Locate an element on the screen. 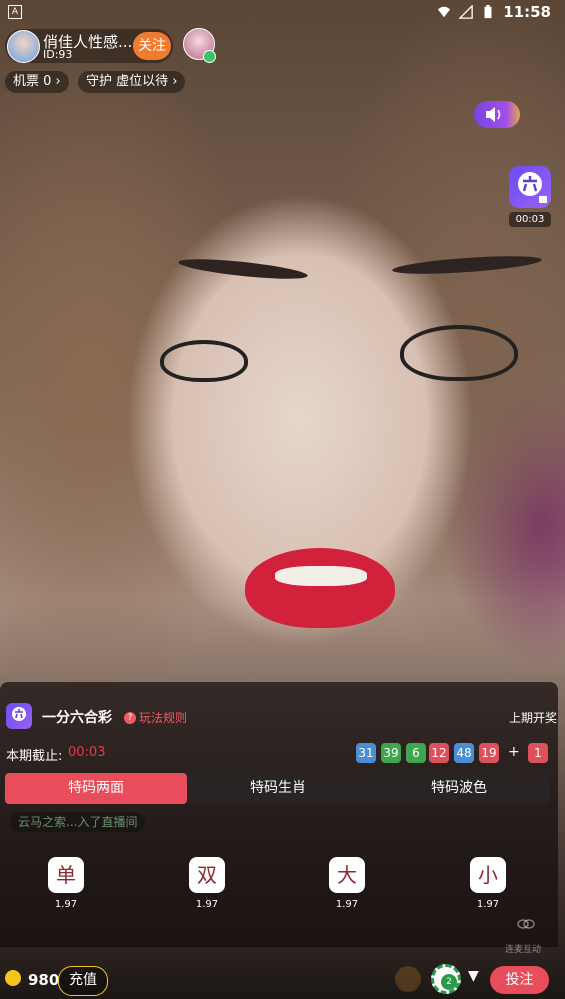  tab-special-zodiac: 特码生肖 is located at coordinates (278, 788).